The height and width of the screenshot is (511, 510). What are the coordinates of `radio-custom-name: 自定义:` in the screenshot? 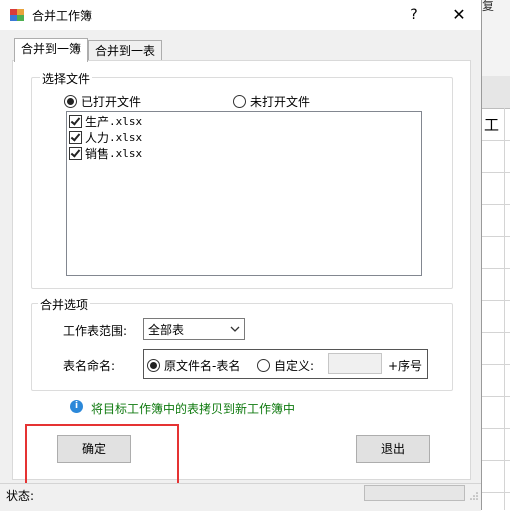 It's located at (285, 365).